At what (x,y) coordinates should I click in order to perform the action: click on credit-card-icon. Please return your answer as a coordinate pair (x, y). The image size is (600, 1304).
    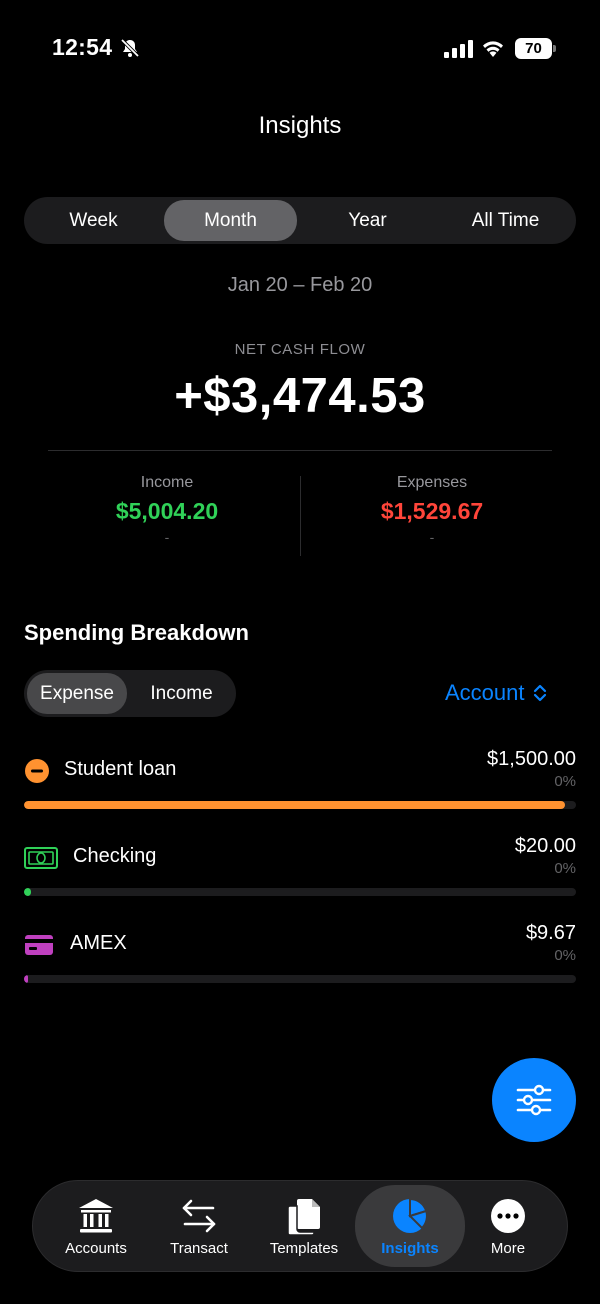
    Looking at the image, I should click on (39, 945).